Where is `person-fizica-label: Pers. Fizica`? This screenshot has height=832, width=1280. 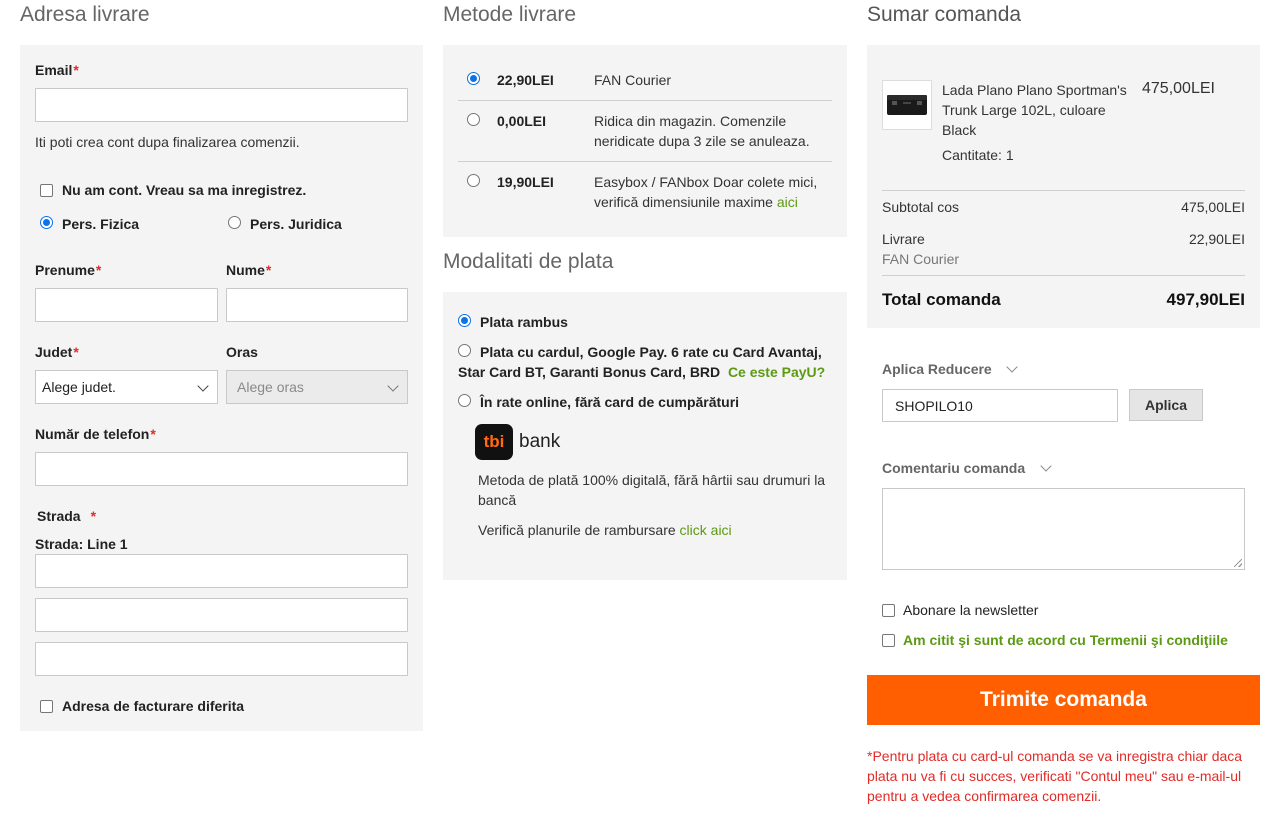 person-fizica-label: Pers. Fizica is located at coordinates (101, 224).